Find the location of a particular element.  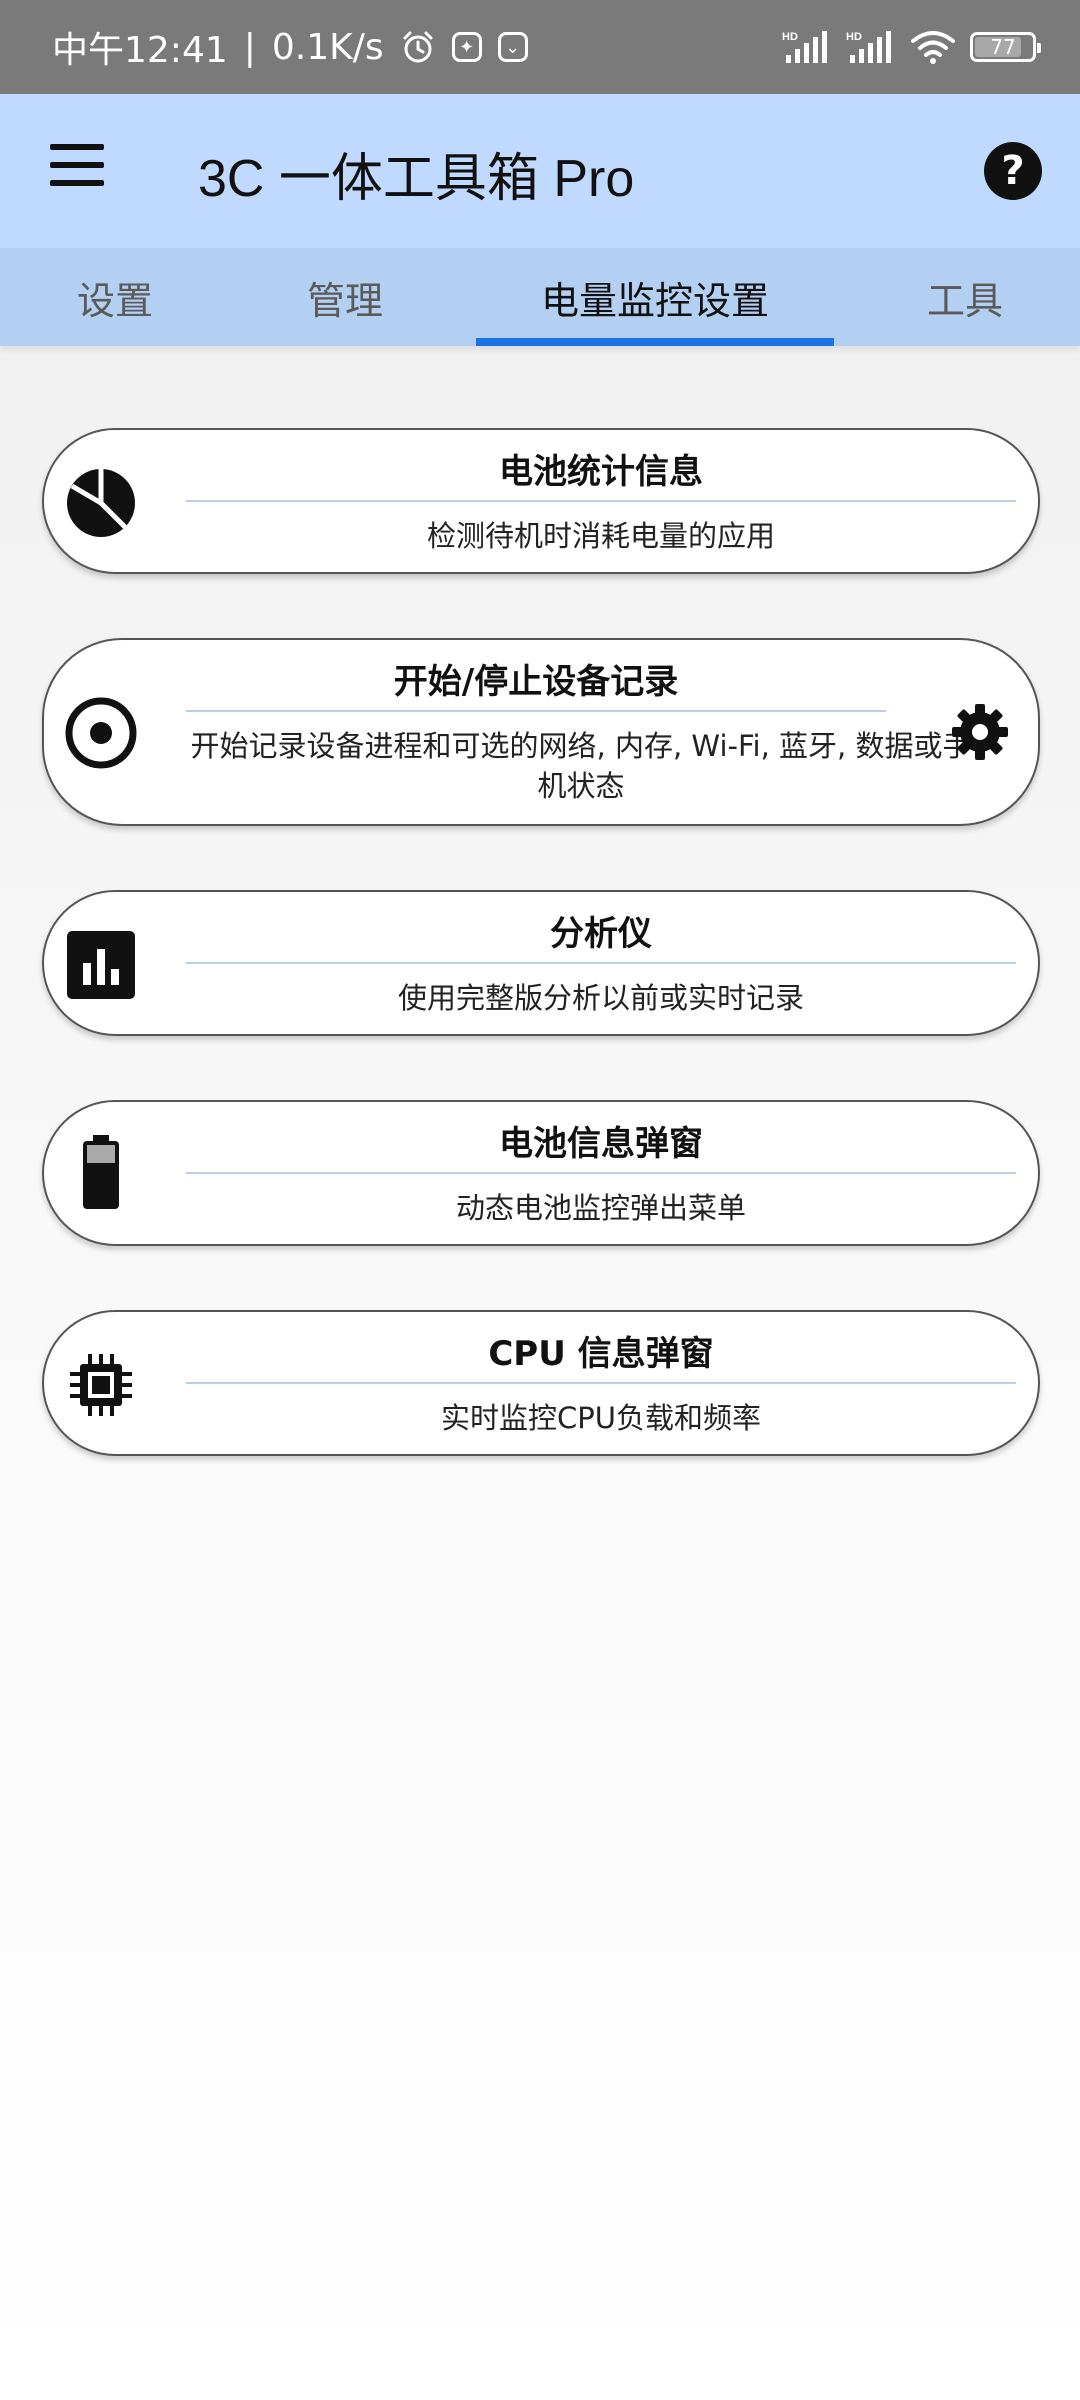

app-bar: 3C 一体工具箱 Pro ? is located at coordinates (540, 171).